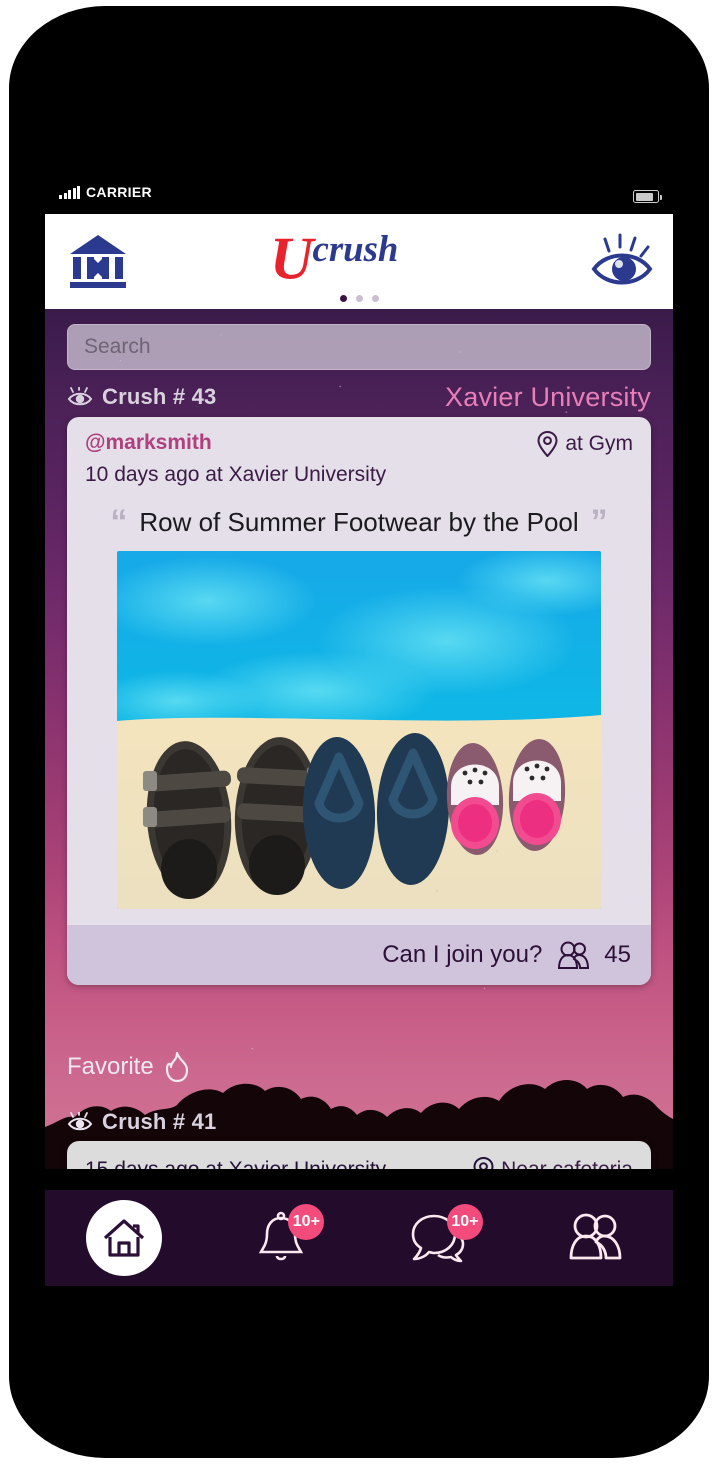 The image size is (718, 1464). Describe the element at coordinates (464, 1222) in the screenshot. I see `messages-badge: 10+` at that location.